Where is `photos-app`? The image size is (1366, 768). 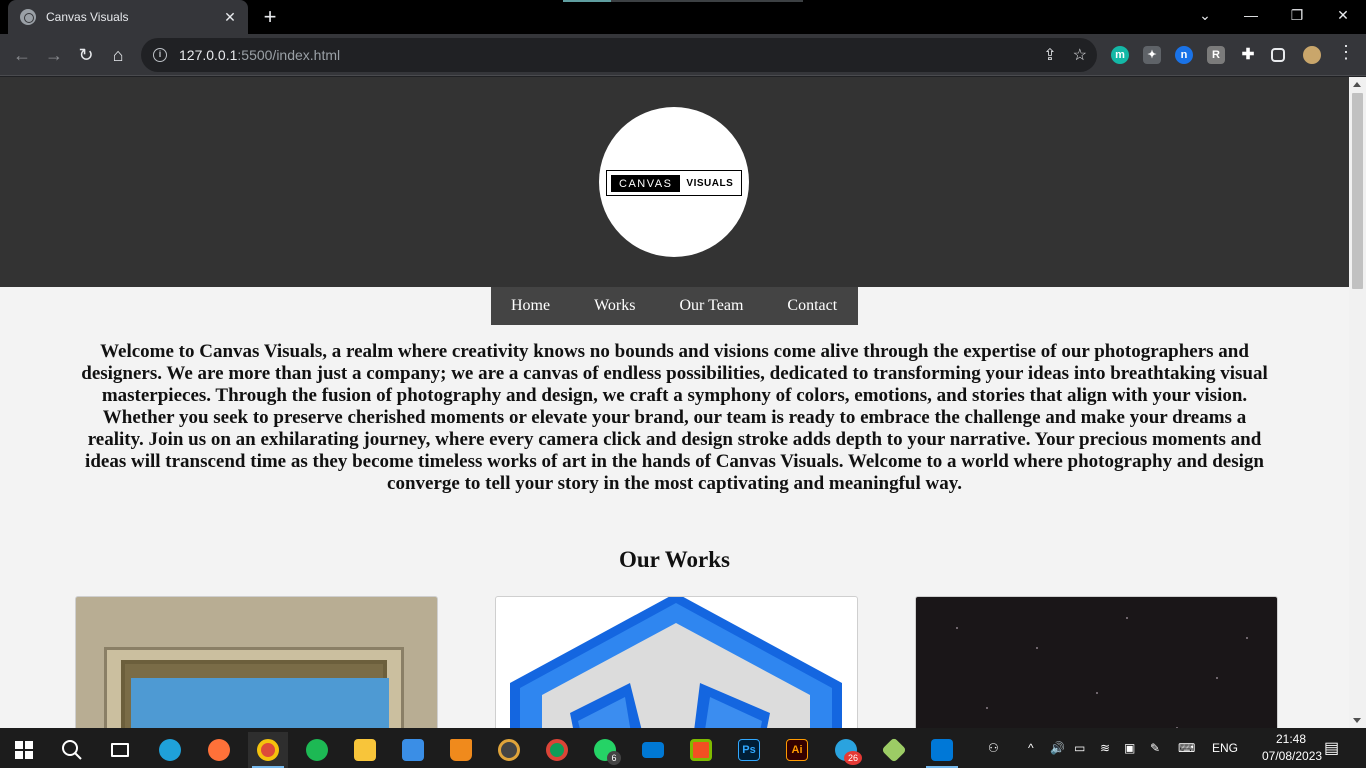 photos-app is located at coordinates (413, 750).